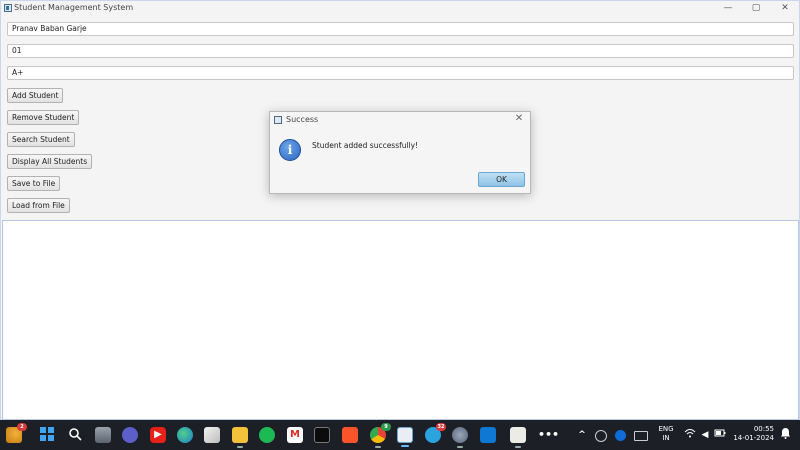  I want to click on weather-badge: 2, so click(22, 427).